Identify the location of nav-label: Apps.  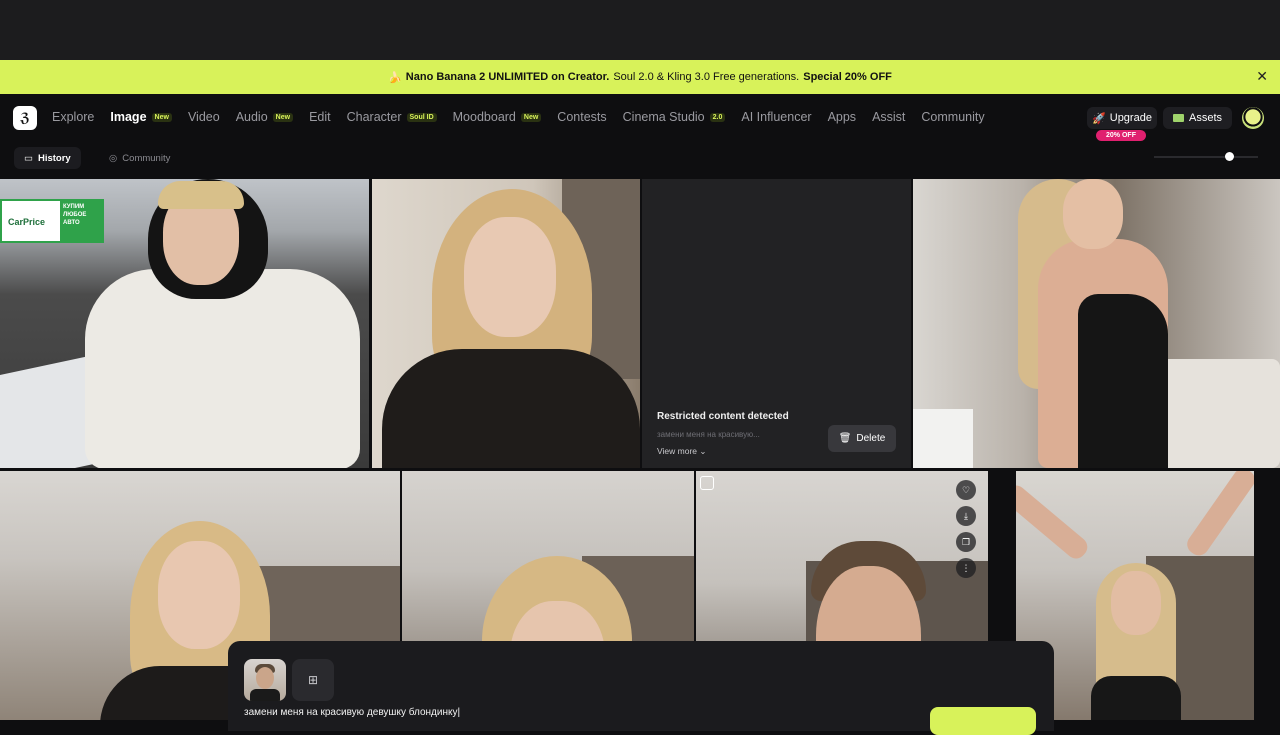
(842, 117).